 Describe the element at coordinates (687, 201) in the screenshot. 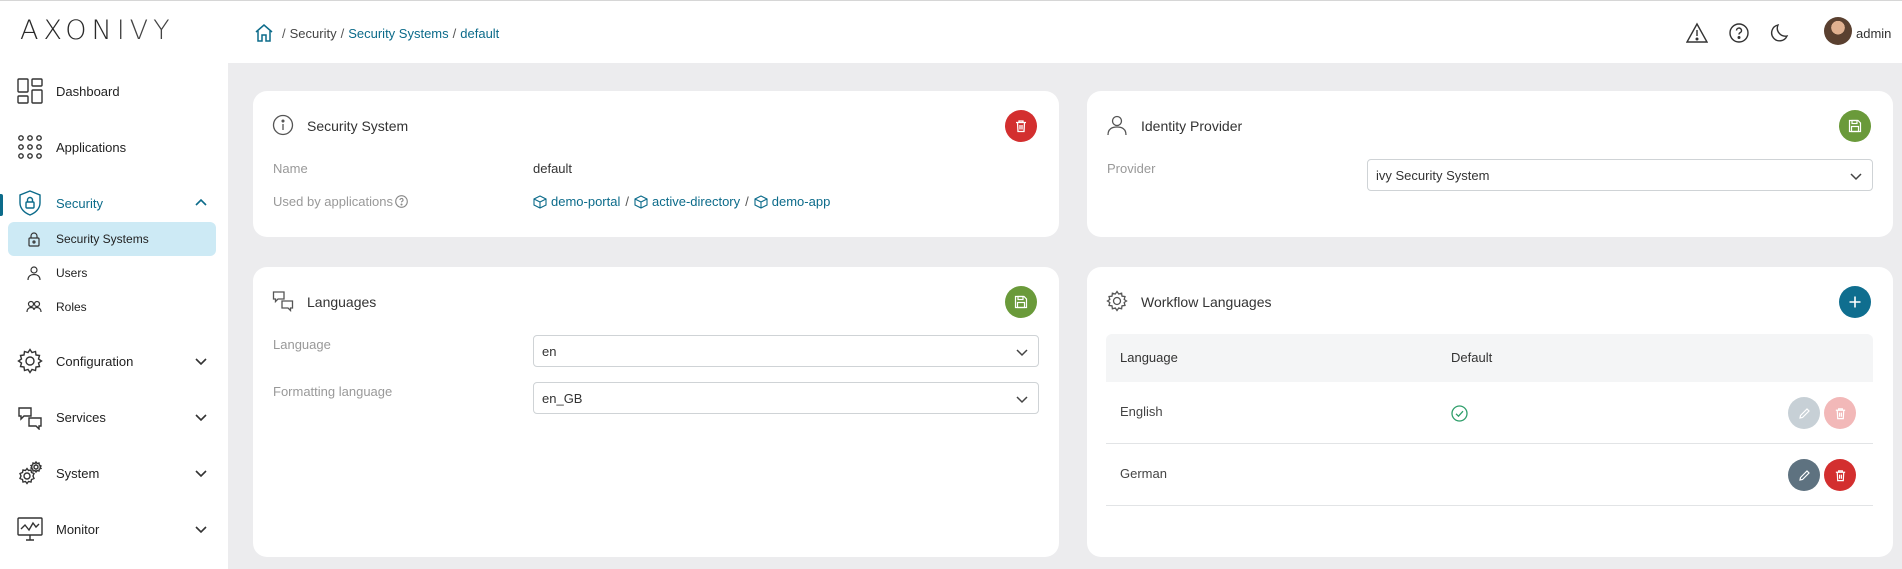

I see `app-link-active-directory: active-directory` at that location.